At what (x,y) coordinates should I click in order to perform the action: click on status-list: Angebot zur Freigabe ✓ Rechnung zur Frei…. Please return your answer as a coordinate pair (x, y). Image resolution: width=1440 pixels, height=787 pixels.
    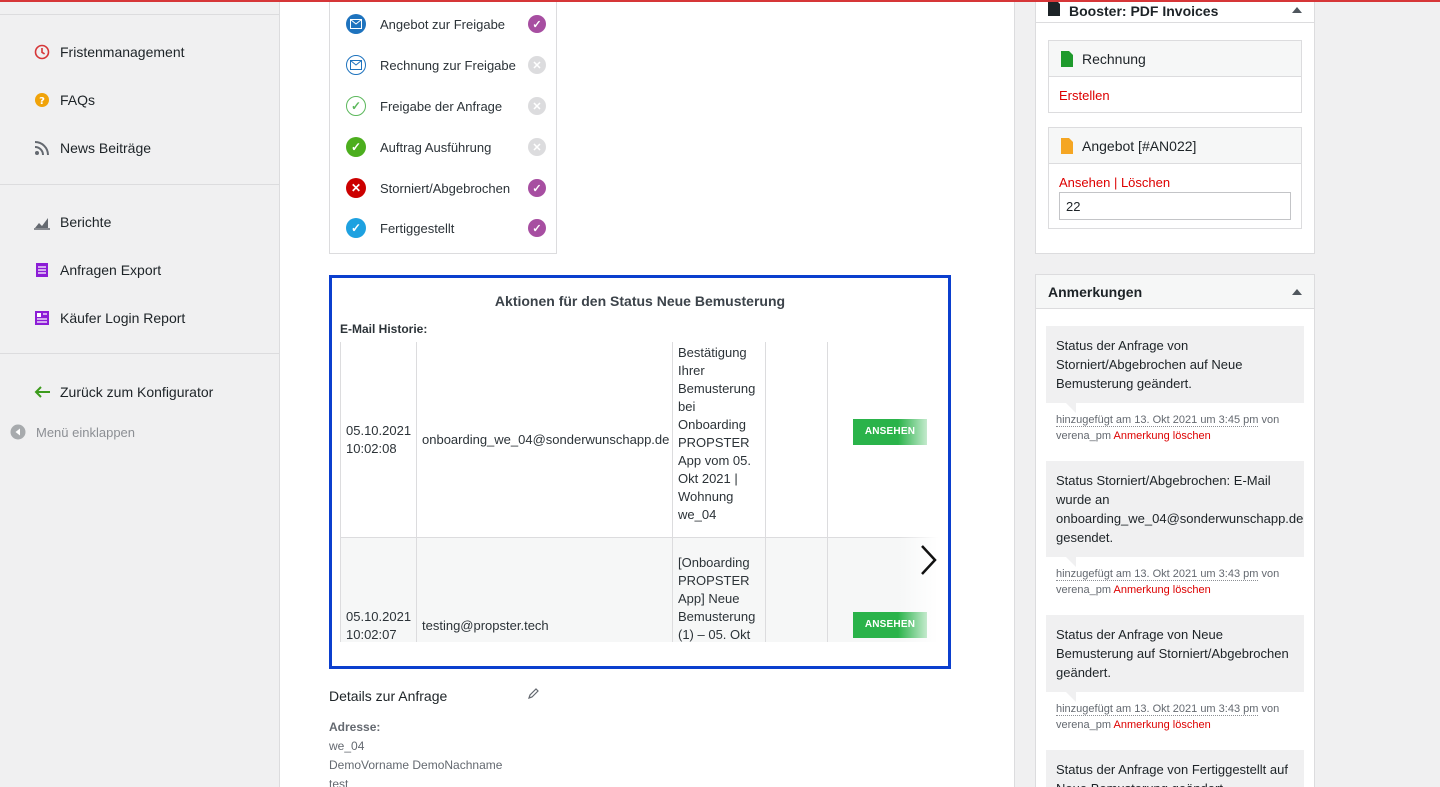
    Looking at the image, I should click on (443, 127).